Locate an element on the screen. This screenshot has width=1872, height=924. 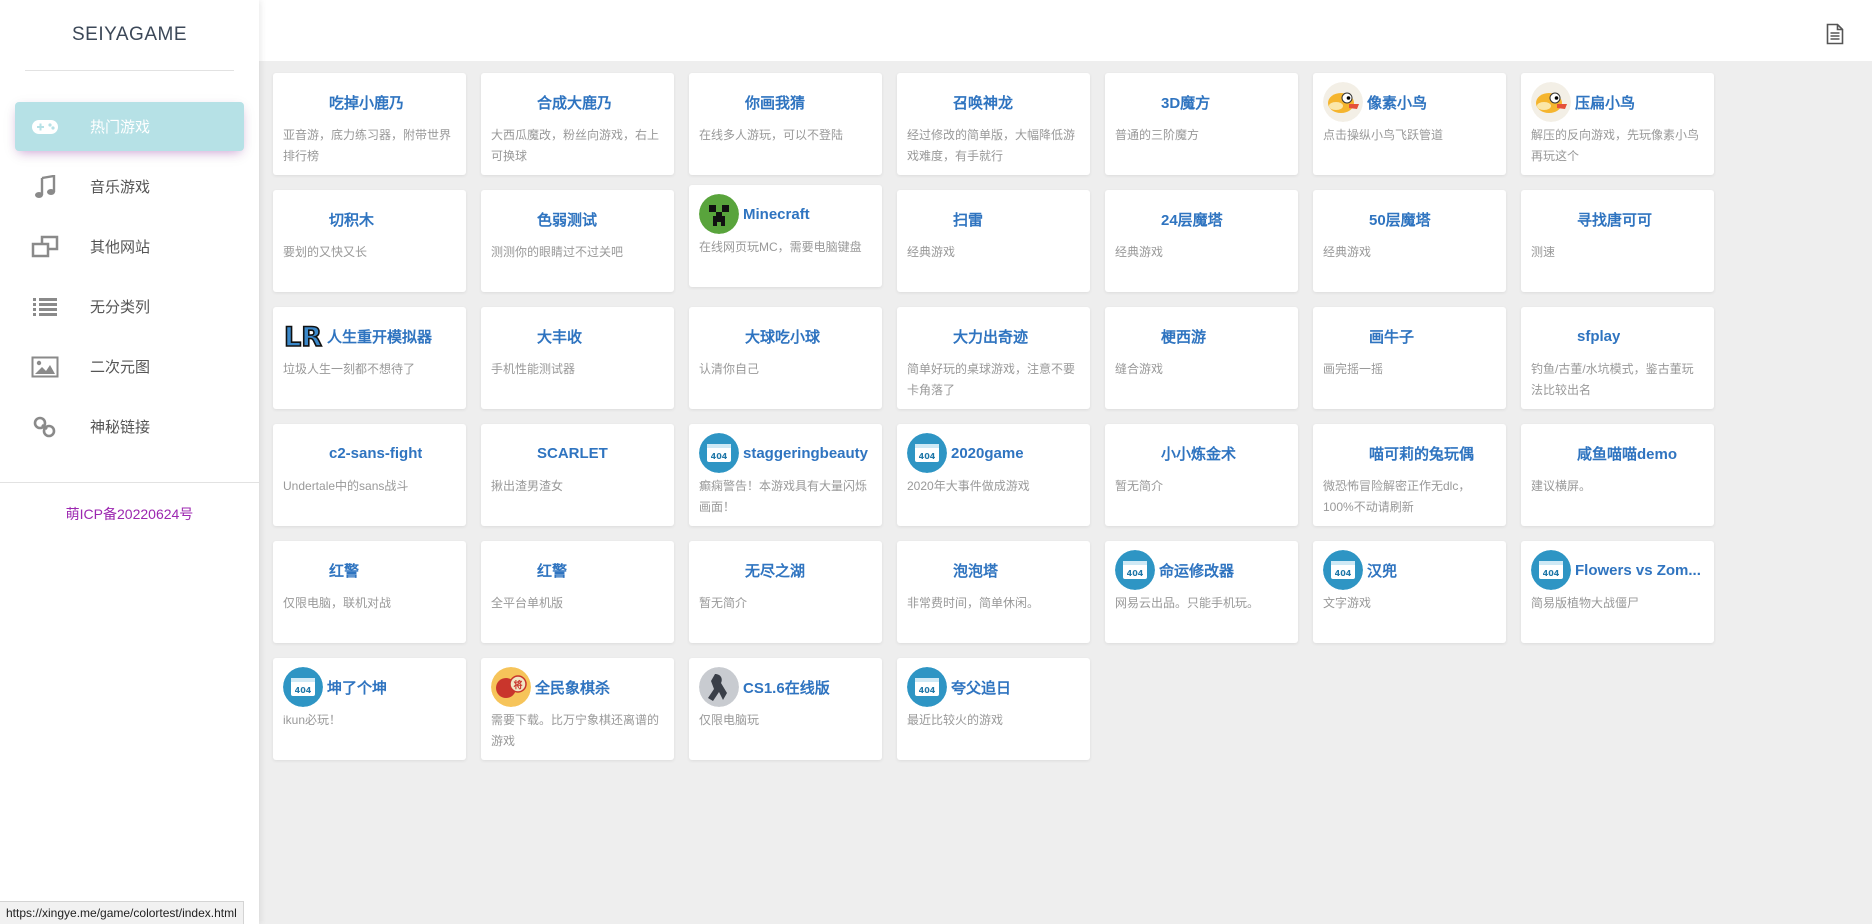
sidebar-item-other-sites: 其他网站 is located at coordinates (129, 246).